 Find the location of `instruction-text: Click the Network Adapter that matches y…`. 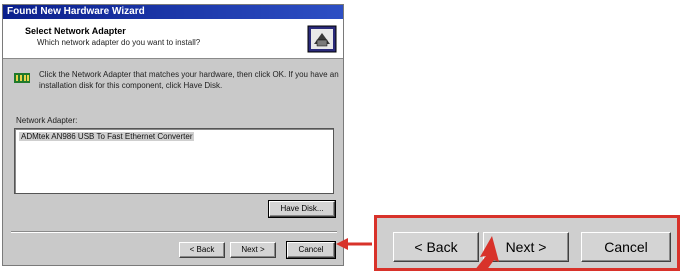

instruction-text: Click the Network Adapter that matches y… is located at coordinates (189, 80).